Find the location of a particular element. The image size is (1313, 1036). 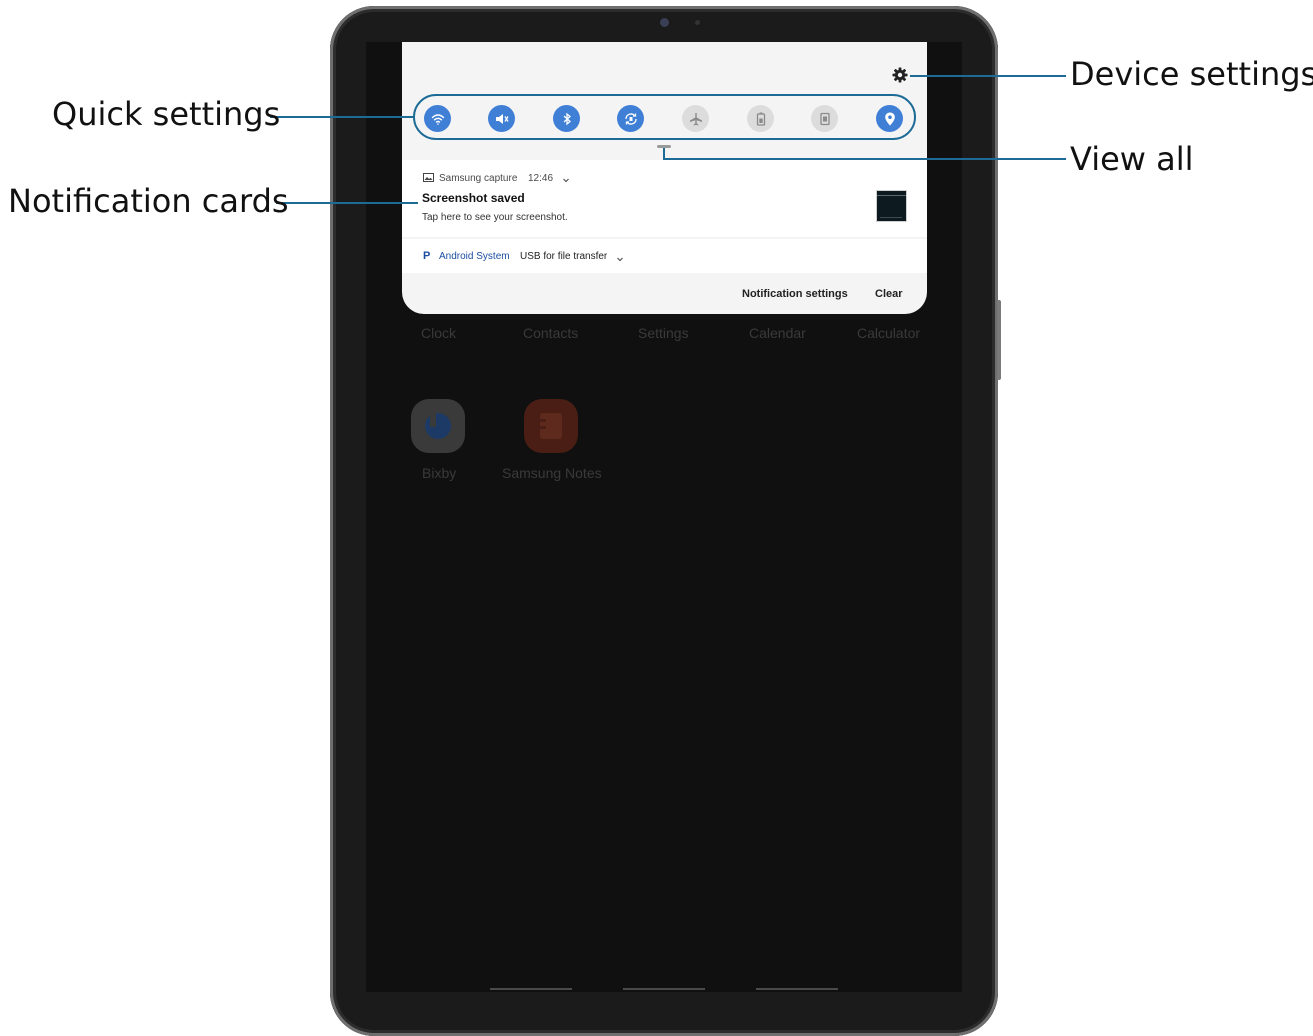

app-label-contacts: Contacts is located at coordinates (550, 333).